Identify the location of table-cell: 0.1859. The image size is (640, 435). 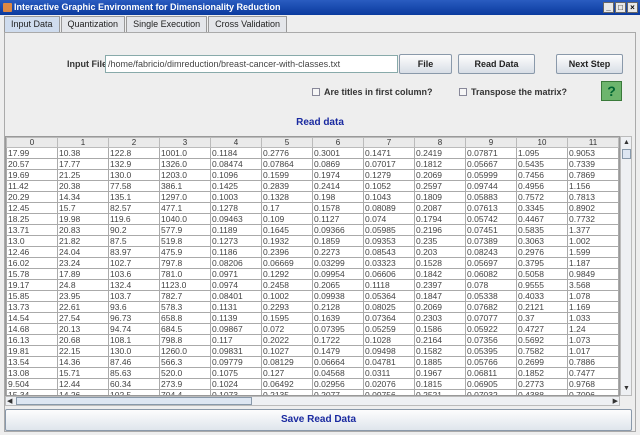
(338, 241).